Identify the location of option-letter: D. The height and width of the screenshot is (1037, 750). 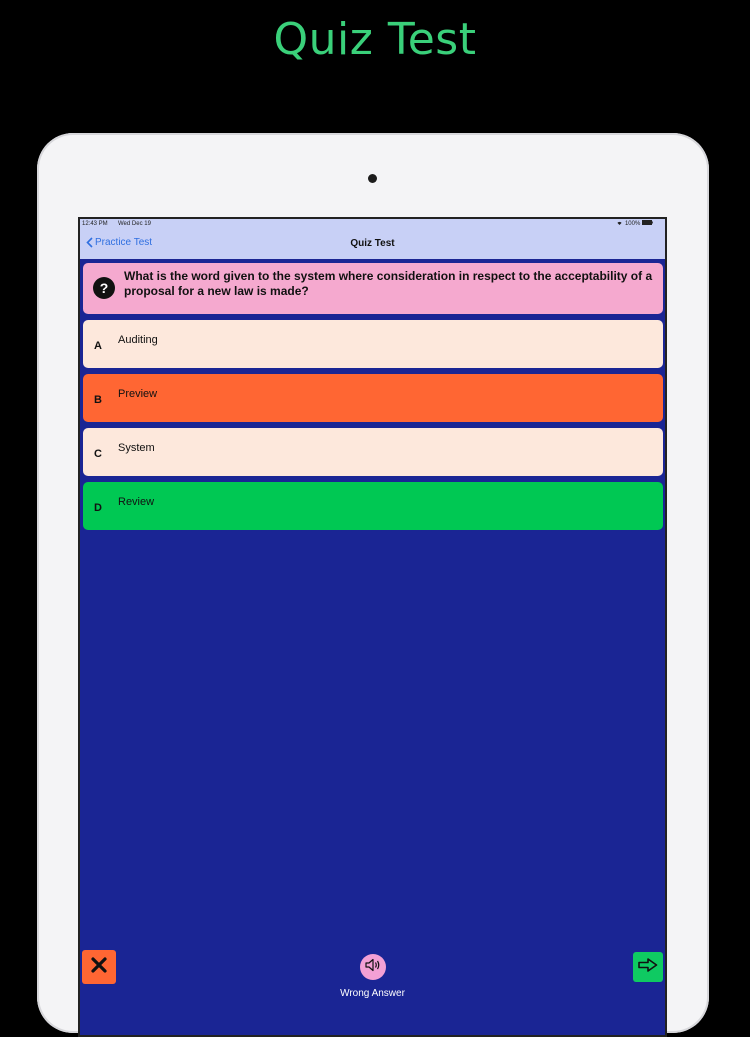
(98, 508).